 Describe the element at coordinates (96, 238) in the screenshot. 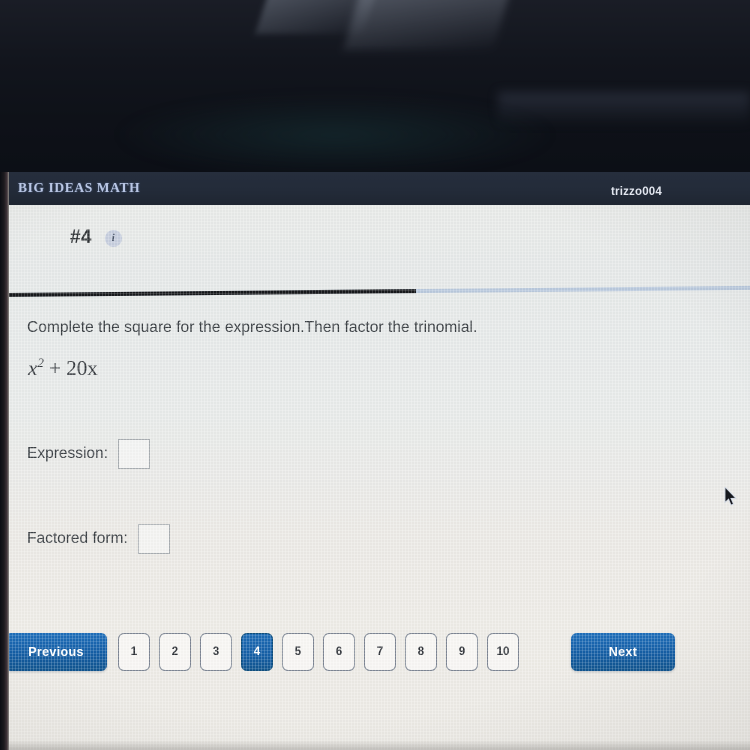

I see `question-header-row: #4 i` at that location.